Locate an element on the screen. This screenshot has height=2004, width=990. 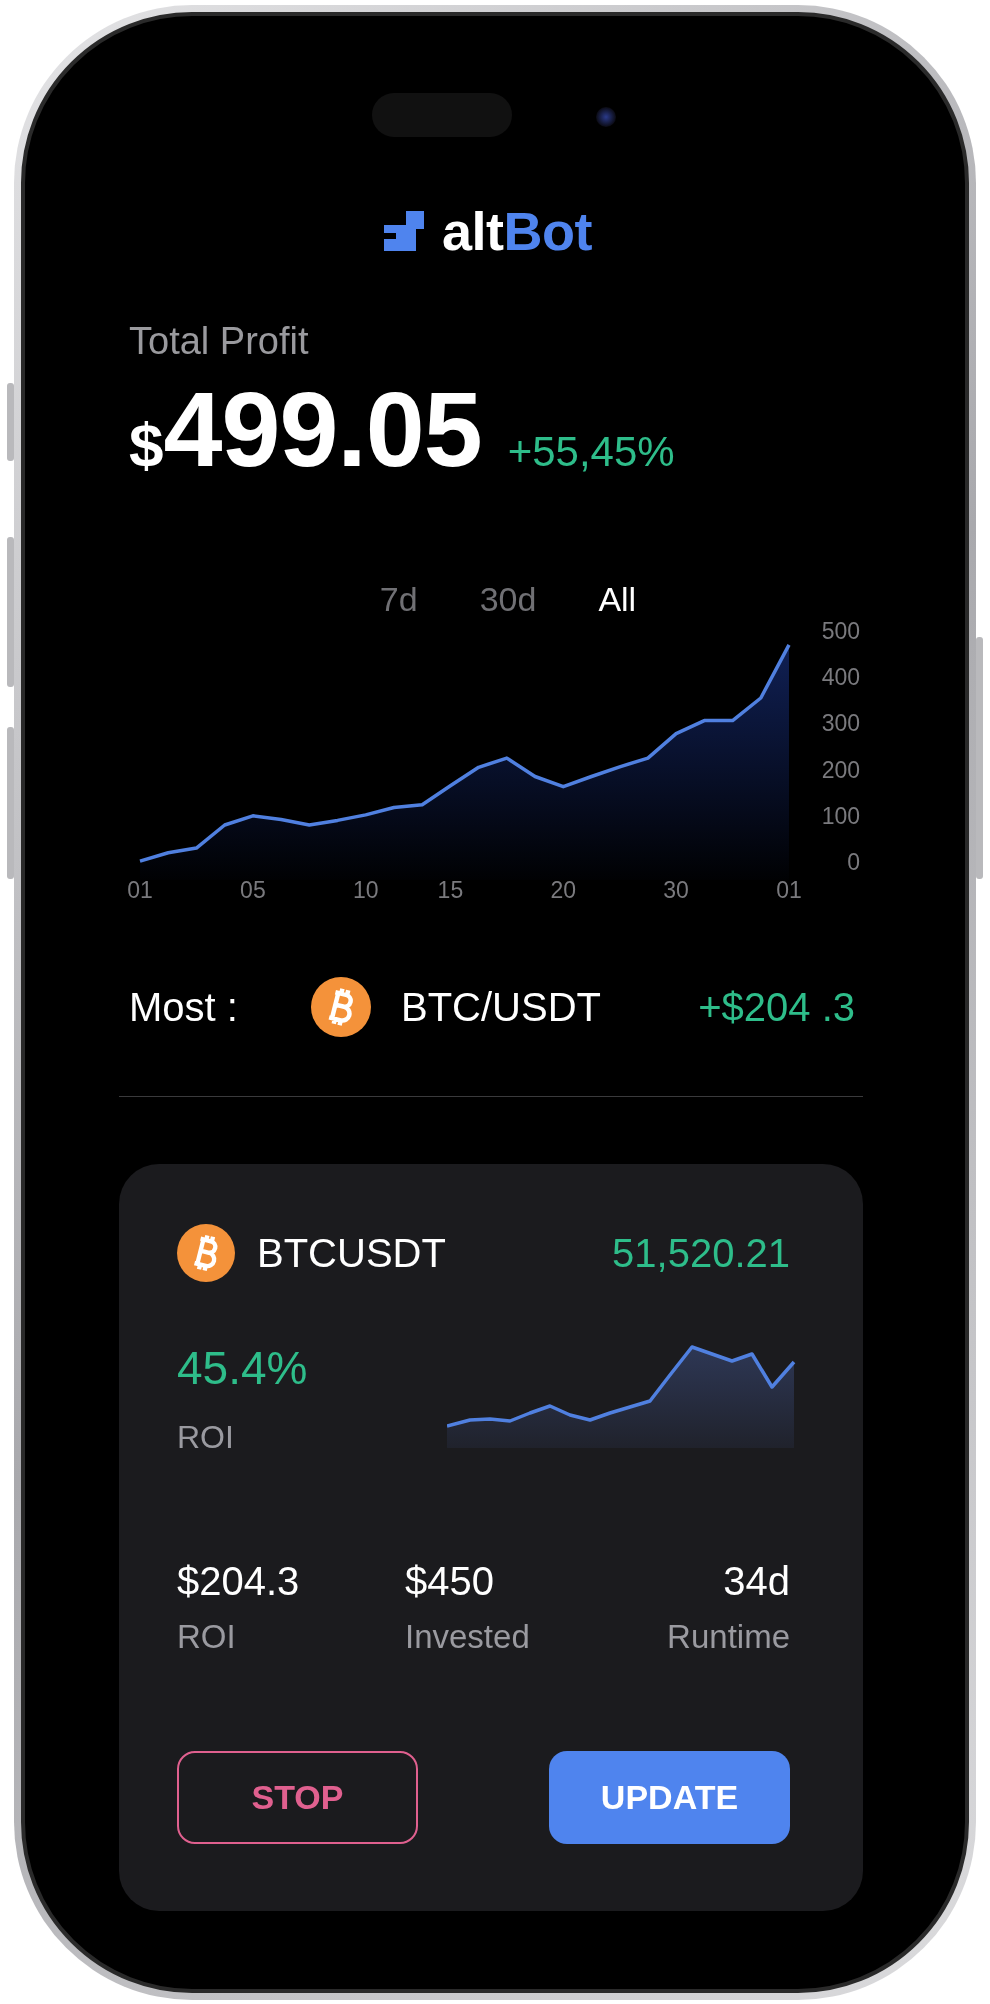
roi-percent: 45.4% is located at coordinates (242, 1368).